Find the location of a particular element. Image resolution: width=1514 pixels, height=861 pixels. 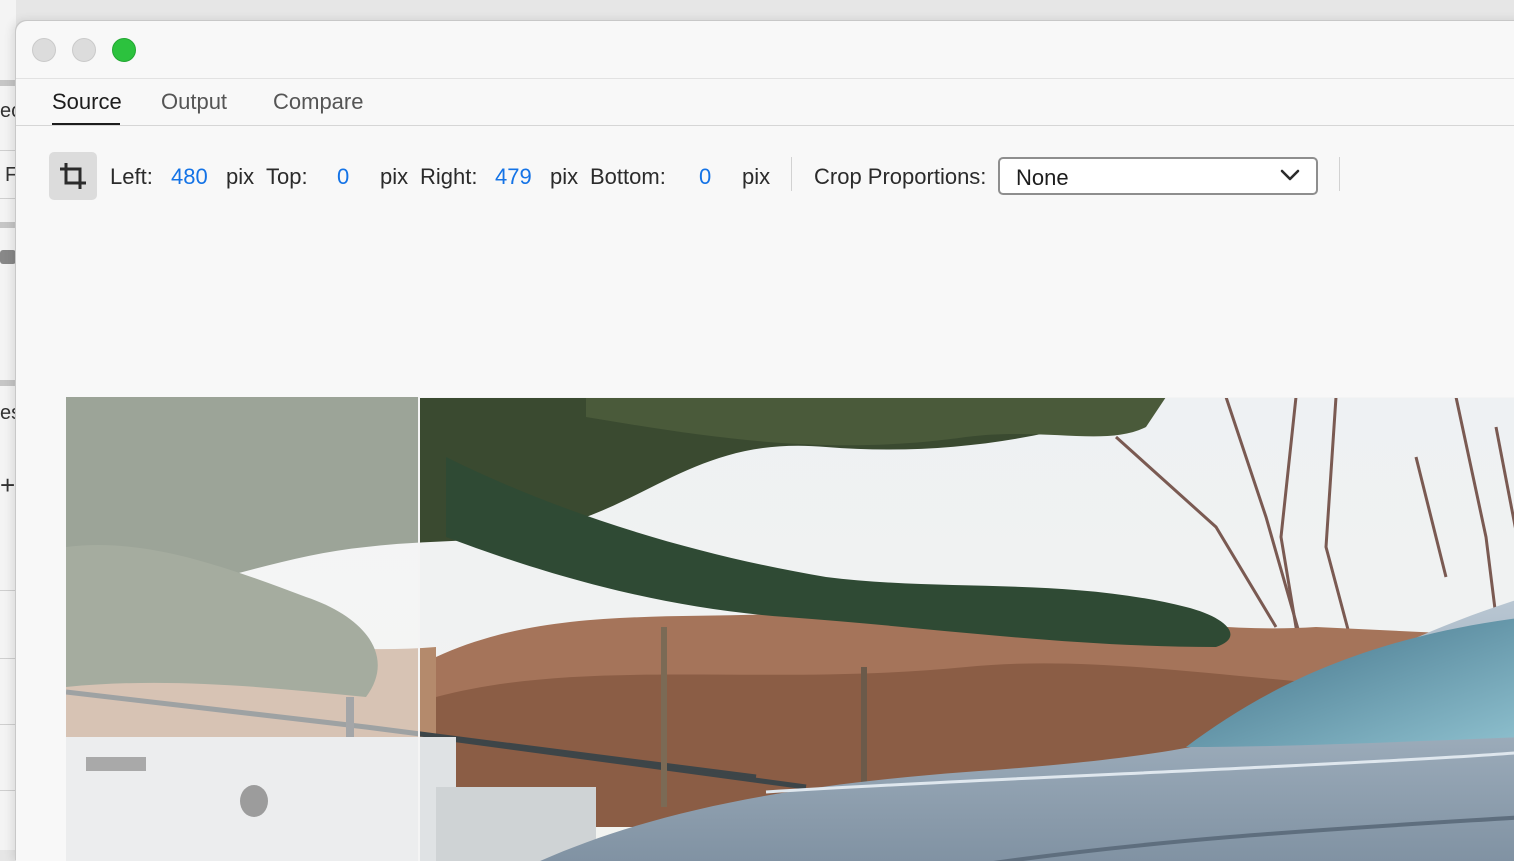

background-plus-icon: + is located at coordinates (8, 485).